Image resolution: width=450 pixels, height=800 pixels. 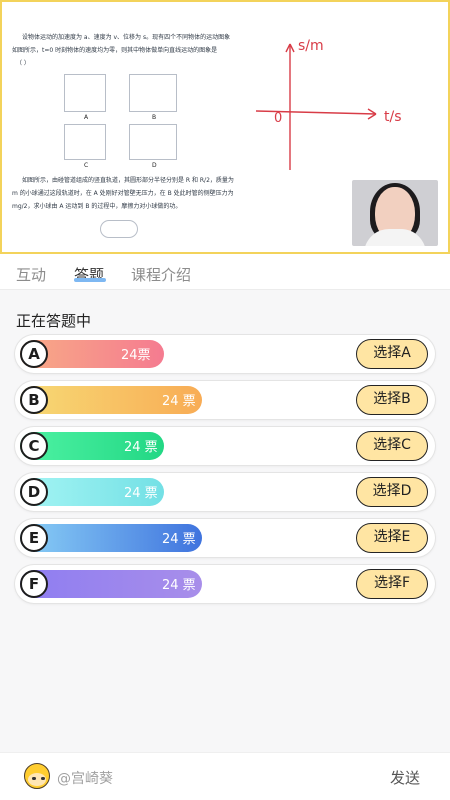 What do you see at coordinates (128, 180) in the screenshot?
I see `question-line: 如图所示，由碰管道组成的竖直轨道，其圆形部分半径分别是 R 和 R/2，质量为` at bounding box center [128, 180].